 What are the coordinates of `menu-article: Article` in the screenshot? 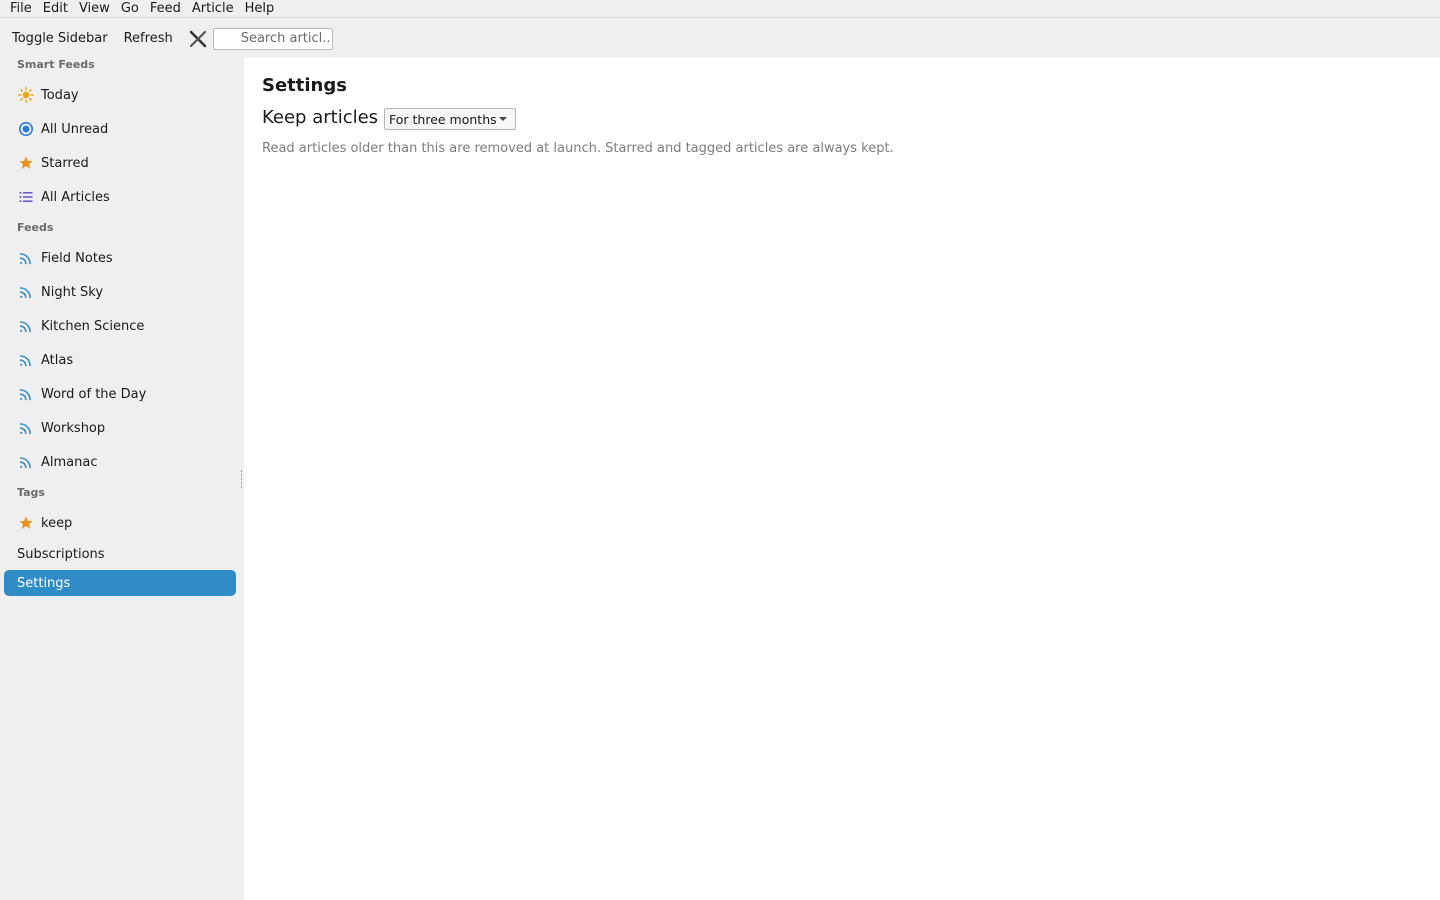 It's located at (213, 9).